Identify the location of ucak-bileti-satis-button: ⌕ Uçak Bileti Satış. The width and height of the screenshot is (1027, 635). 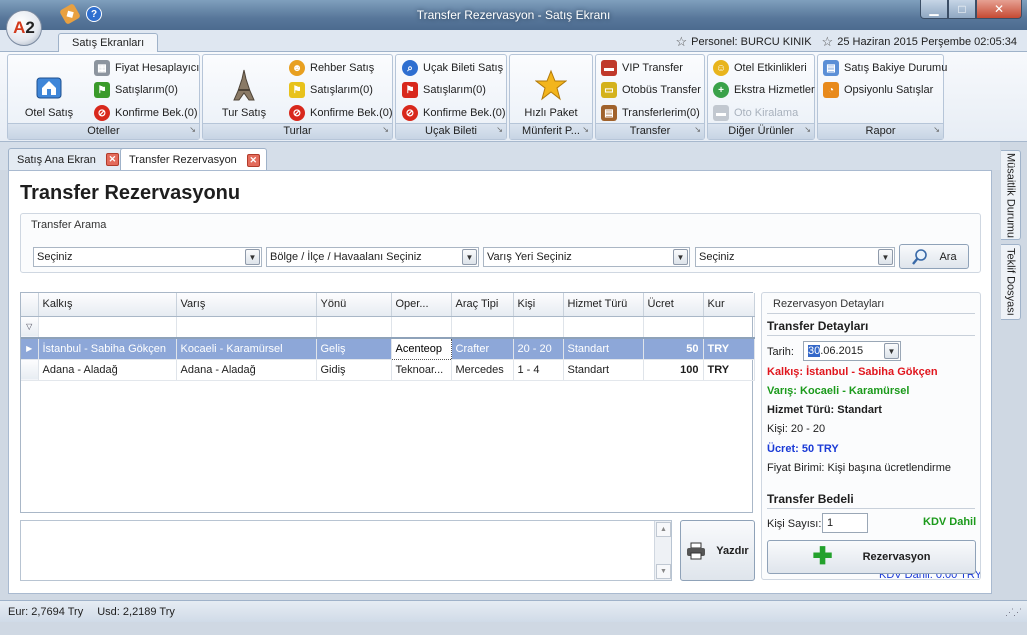
(452, 68).